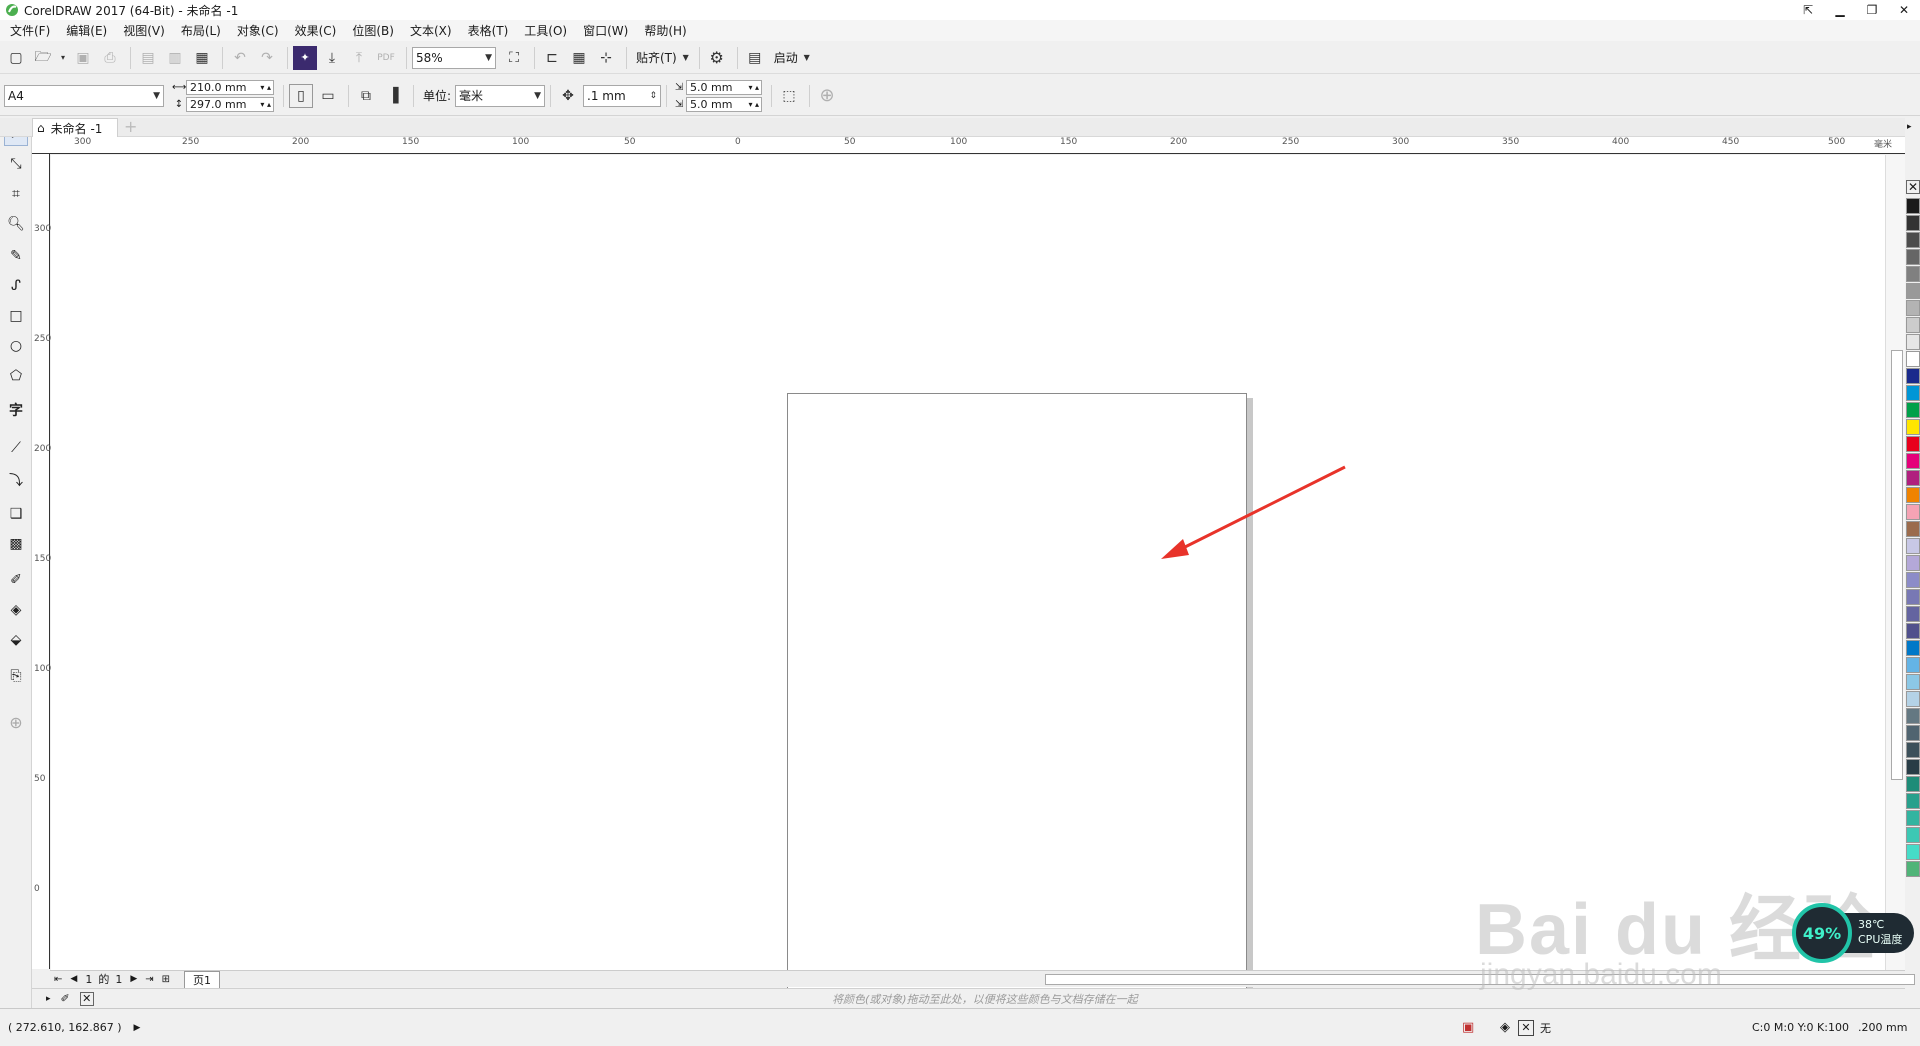 This screenshot has width=1920, height=1046. Describe the element at coordinates (359, 58) in the screenshot. I see `export-icon: ⤒` at that location.